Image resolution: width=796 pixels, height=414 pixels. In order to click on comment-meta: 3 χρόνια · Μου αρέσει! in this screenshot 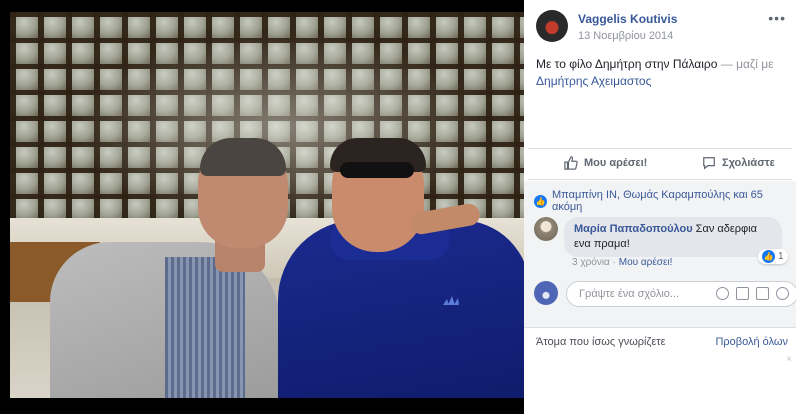, I will do `click(622, 262)`.